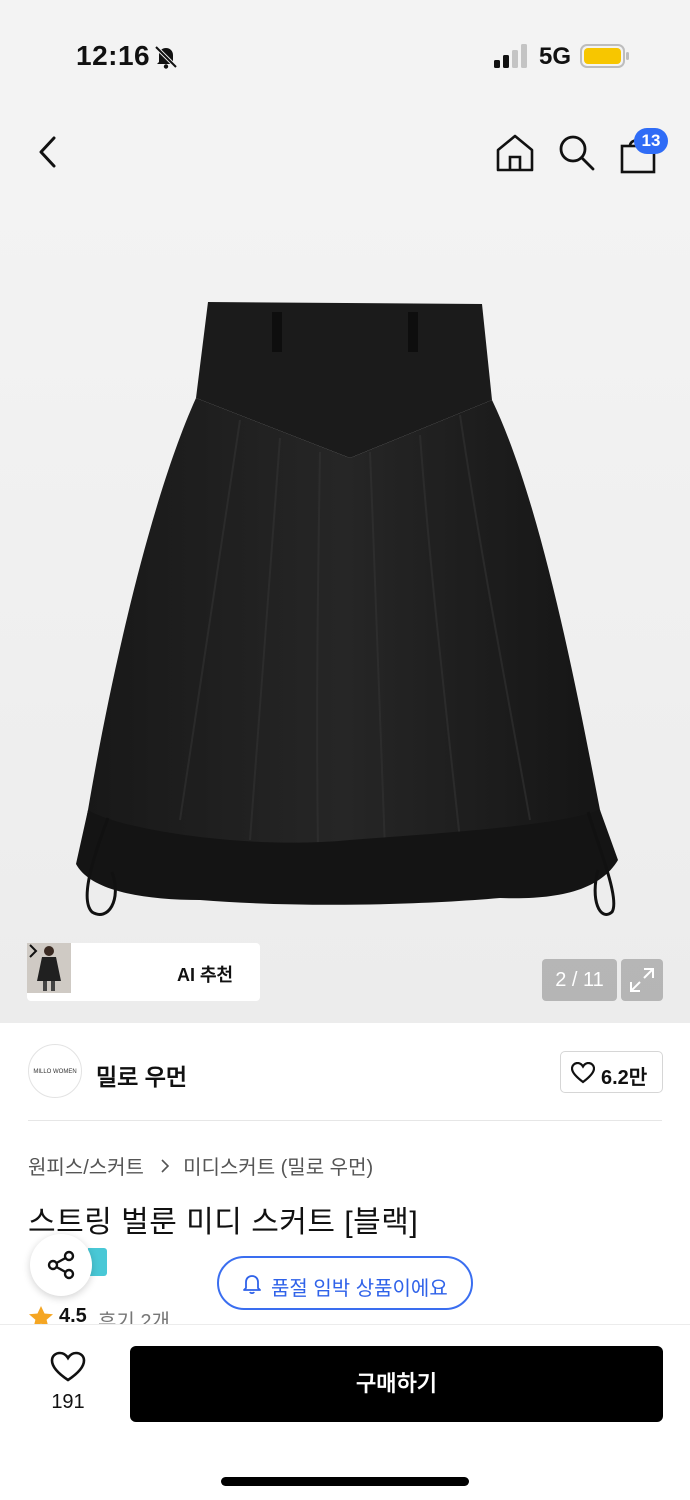 Image resolution: width=690 pixels, height=1500 pixels. What do you see at coordinates (345, 1481) in the screenshot?
I see `home-indicator` at bounding box center [345, 1481].